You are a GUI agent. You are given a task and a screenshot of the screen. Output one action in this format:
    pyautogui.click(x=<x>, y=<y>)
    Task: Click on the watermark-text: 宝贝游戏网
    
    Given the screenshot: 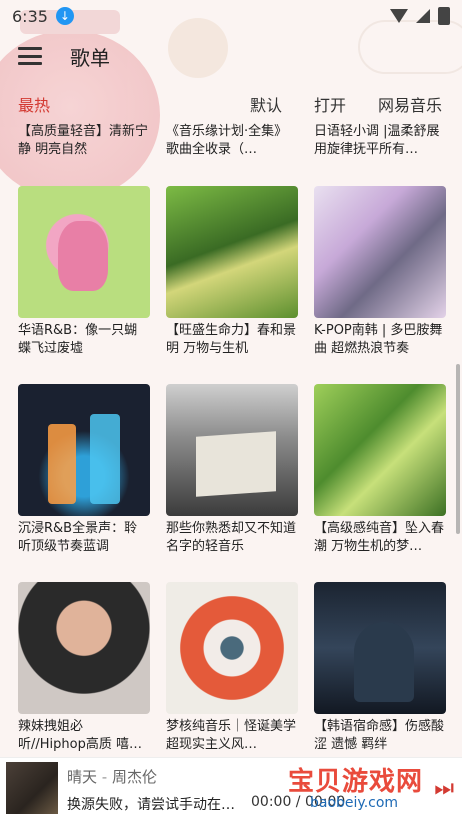 What is the action you would take?
    pyautogui.click(x=356, y=782)
    